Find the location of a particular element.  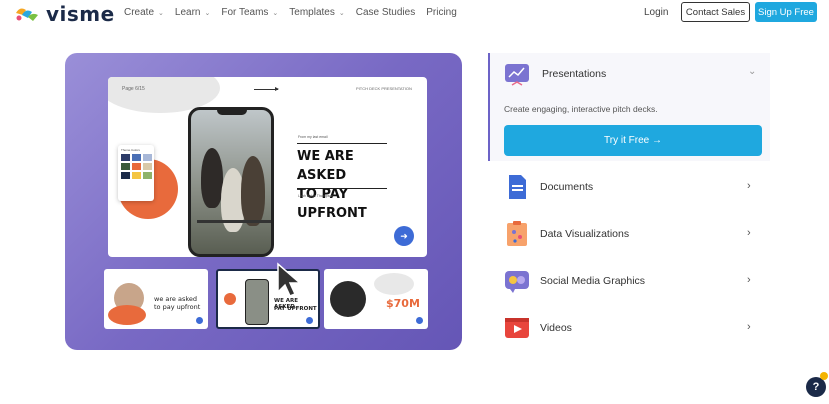

menu-pricing: Pricing is located at coordinates (441, 12).